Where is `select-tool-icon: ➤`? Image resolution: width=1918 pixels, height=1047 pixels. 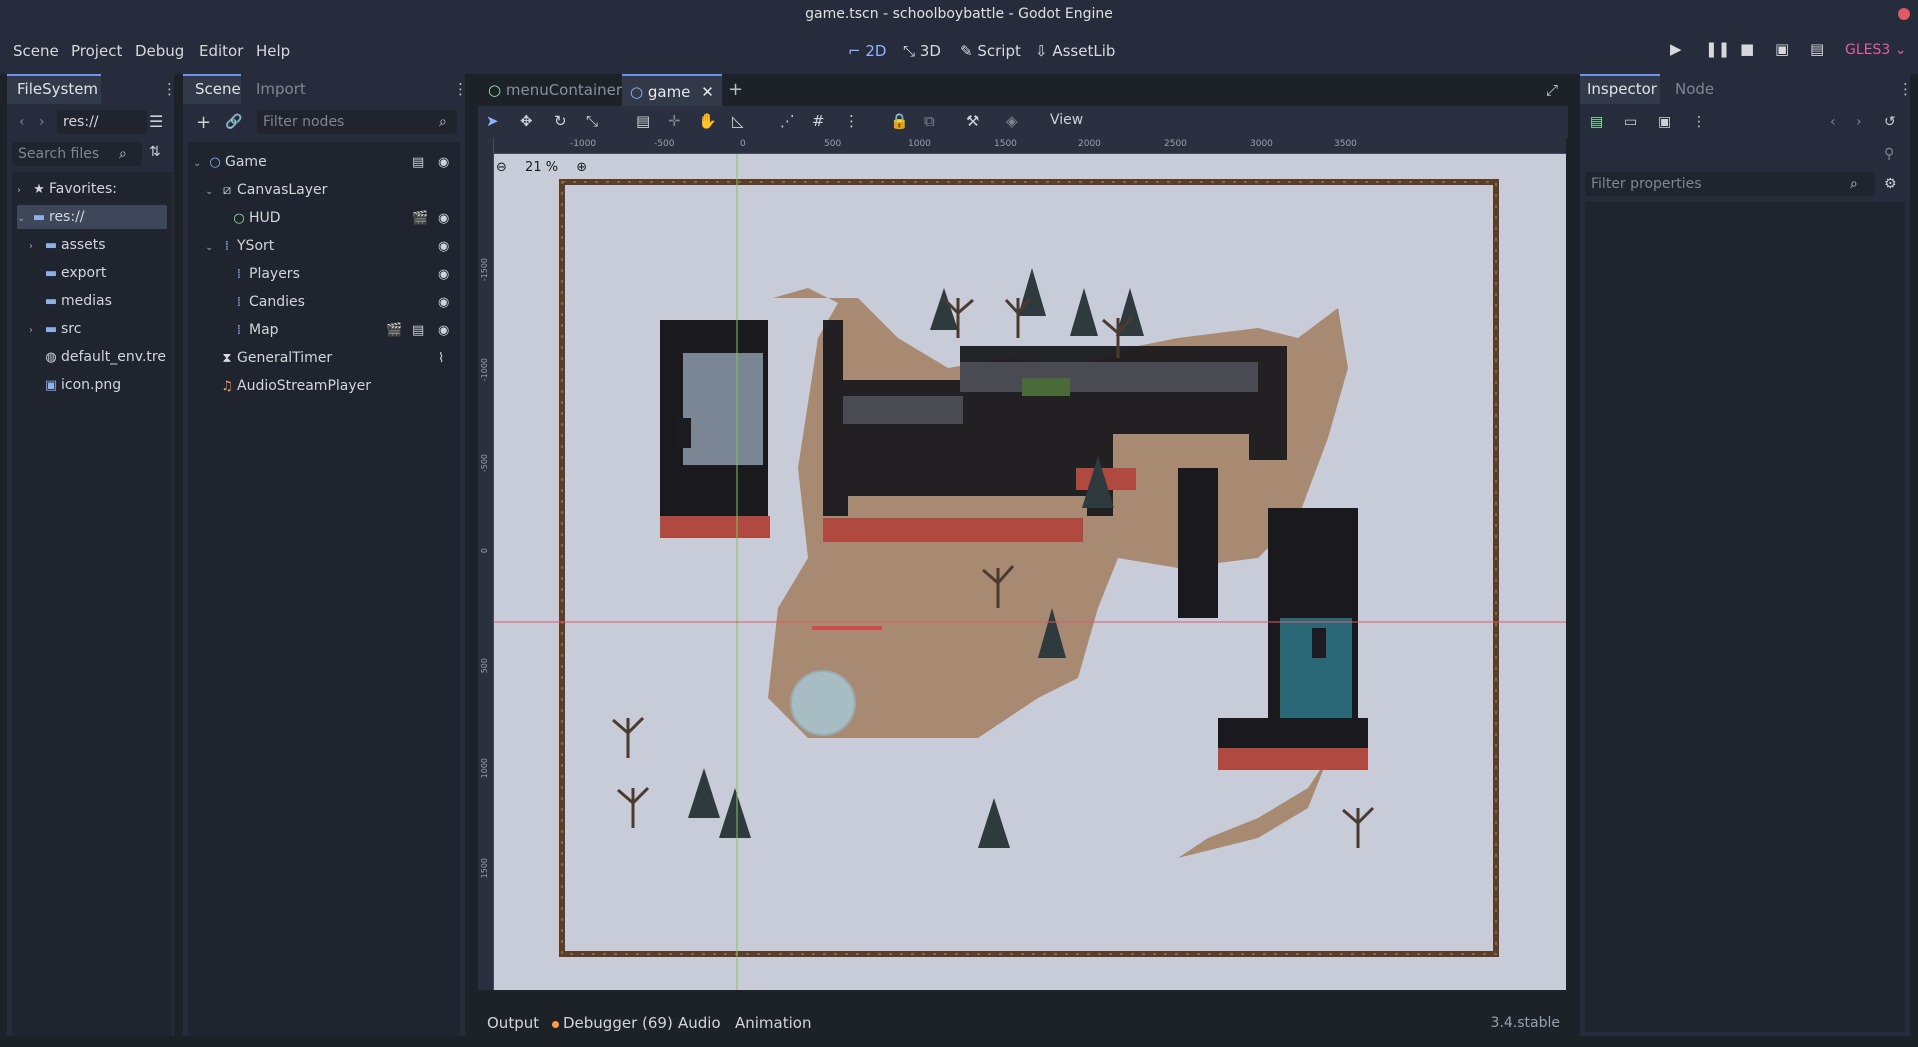
select-tool-icon: ➤ is located at coordinates (492, 121).